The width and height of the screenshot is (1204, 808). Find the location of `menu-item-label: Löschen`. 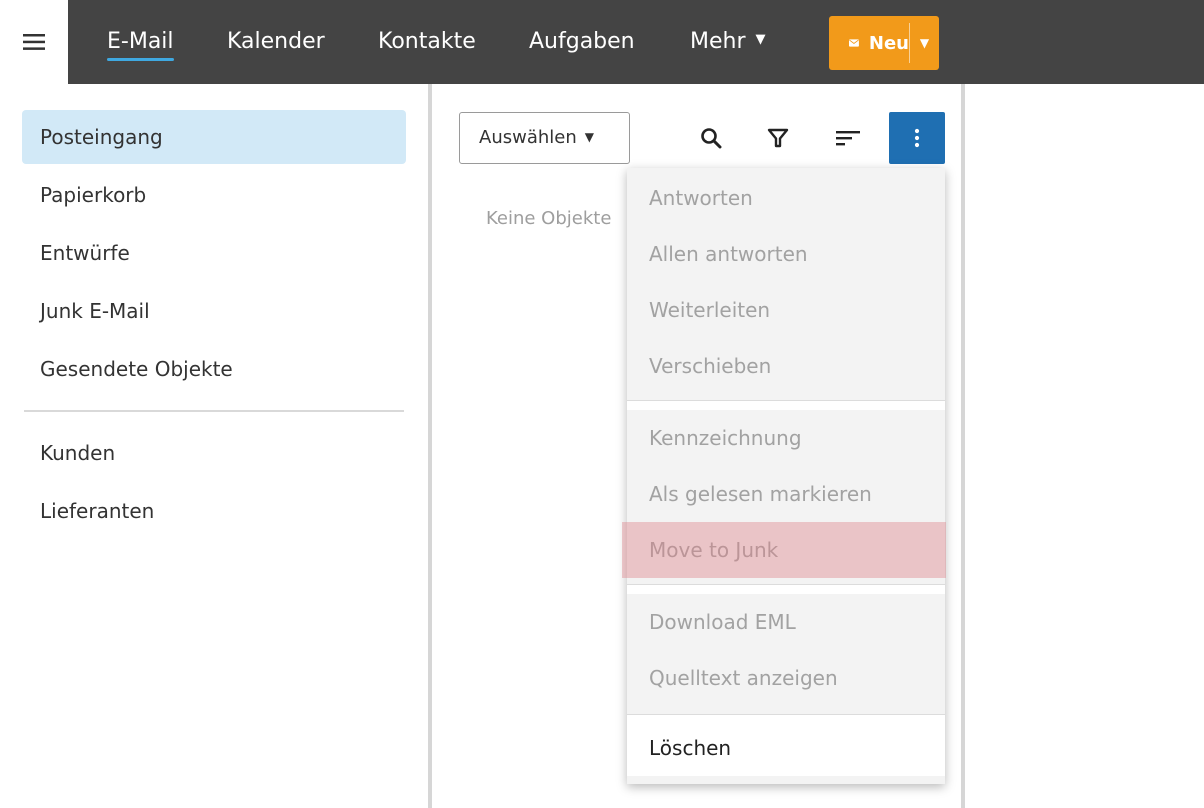

menu-item-label: Löschen is located at coordinates (690, 748).